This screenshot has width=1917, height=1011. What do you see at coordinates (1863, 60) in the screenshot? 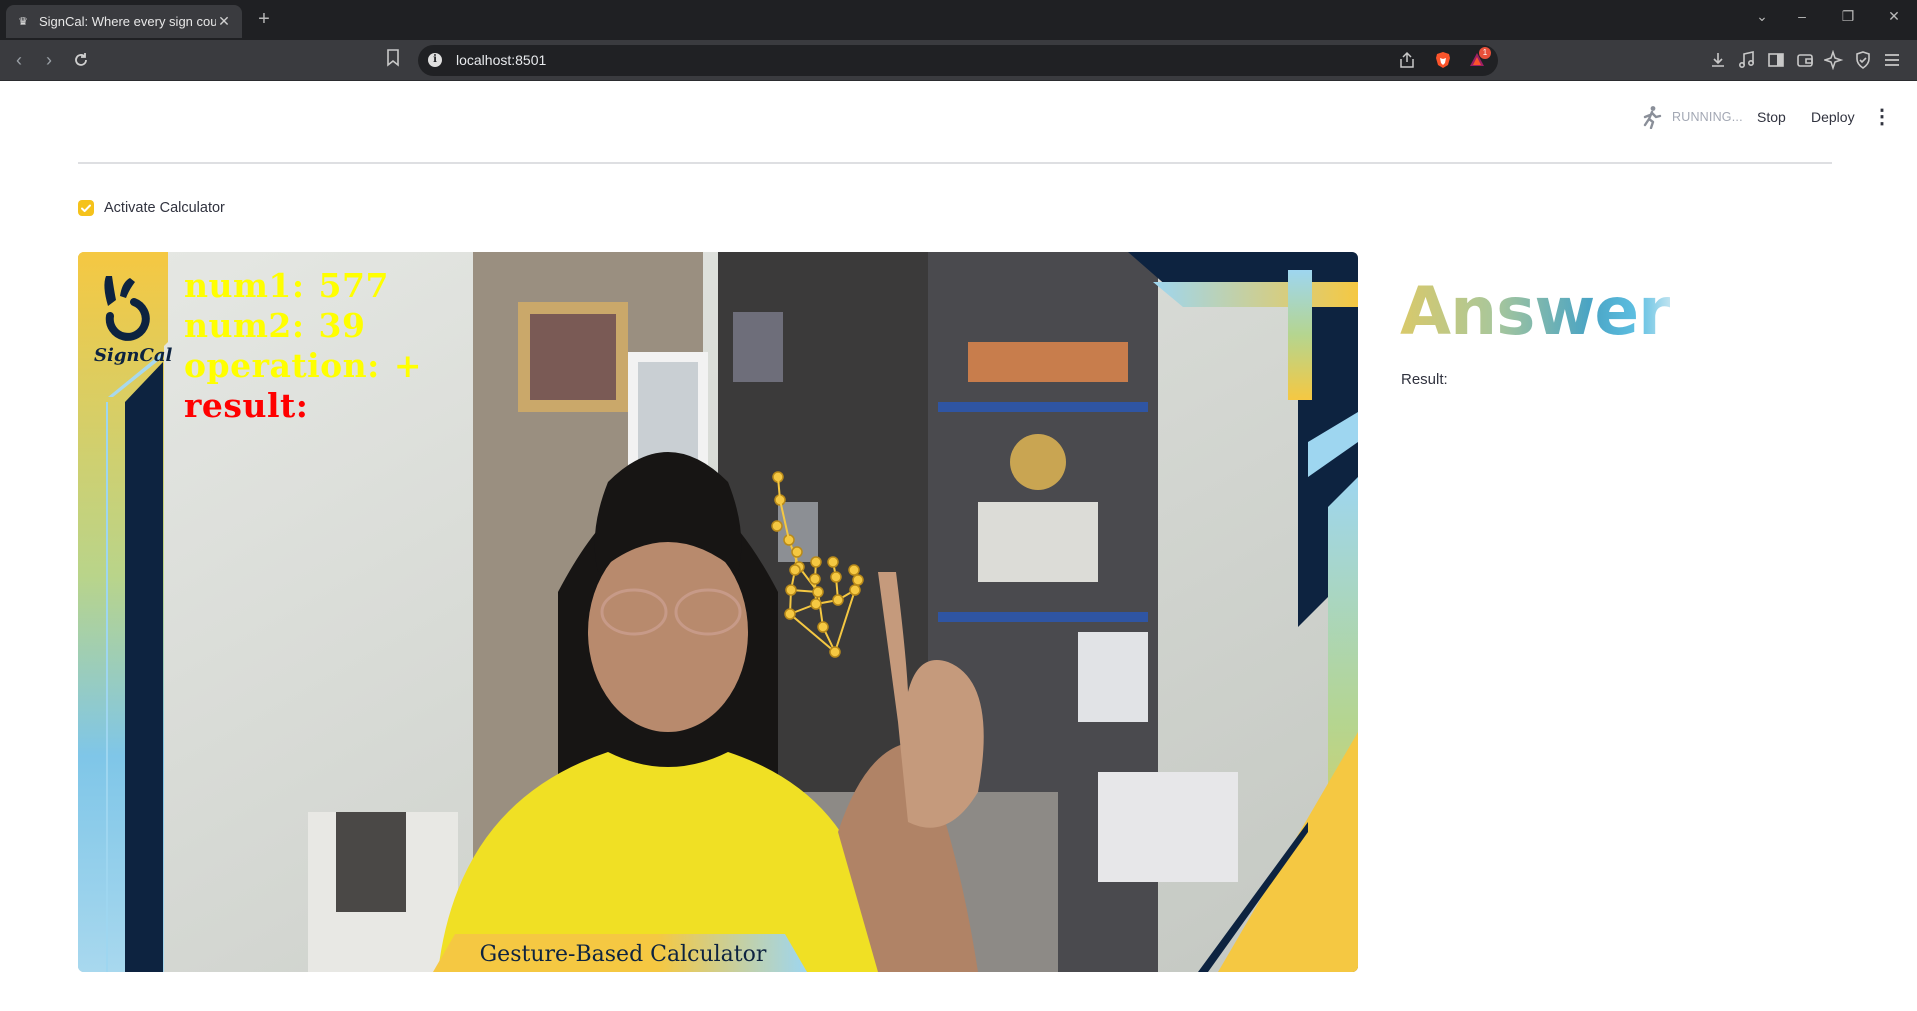
I see `vpn-shield-icon` at bounding box center [1863, 60].